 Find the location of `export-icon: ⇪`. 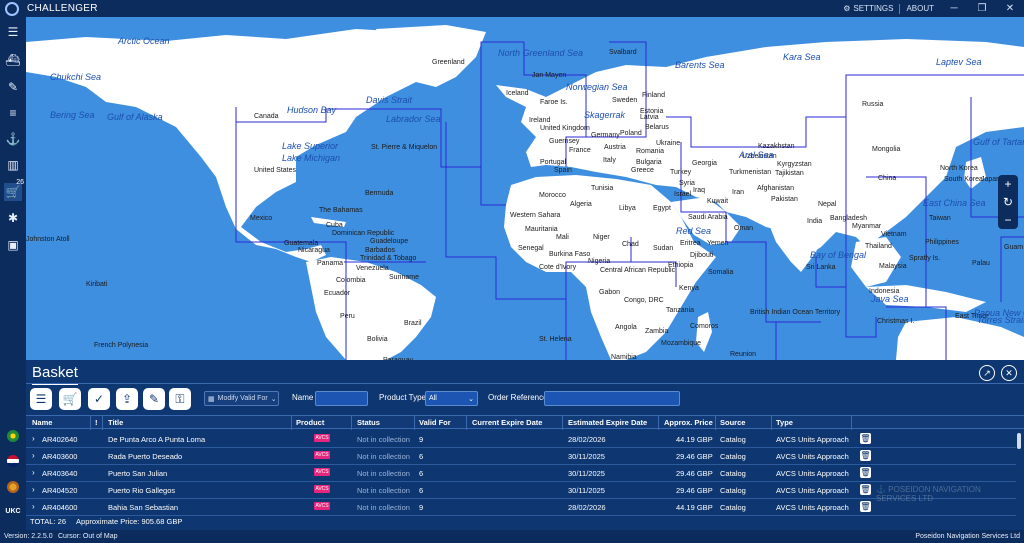

export-icon: ⇪ is located at coordinates (127, 399).